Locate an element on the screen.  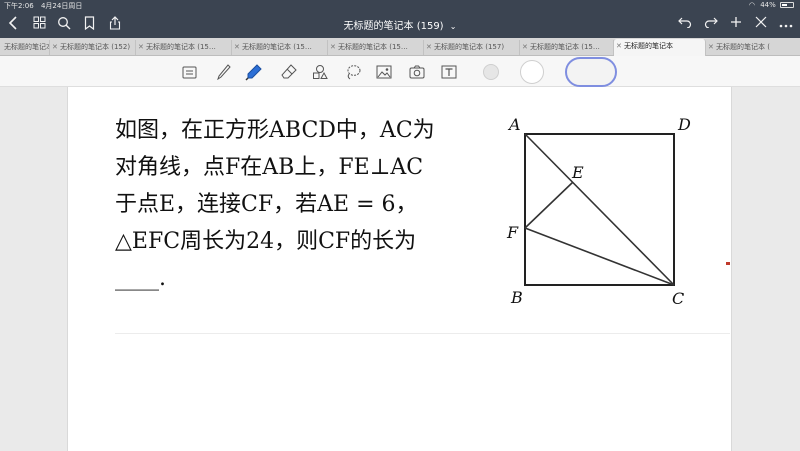
label-d: D is located at coordinates (684, 124).